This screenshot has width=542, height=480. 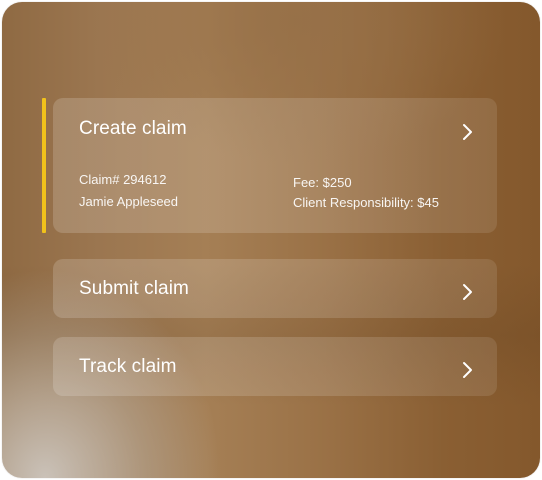 I want to click on create-claim-title: Create claim, so click(x=133, y=128).